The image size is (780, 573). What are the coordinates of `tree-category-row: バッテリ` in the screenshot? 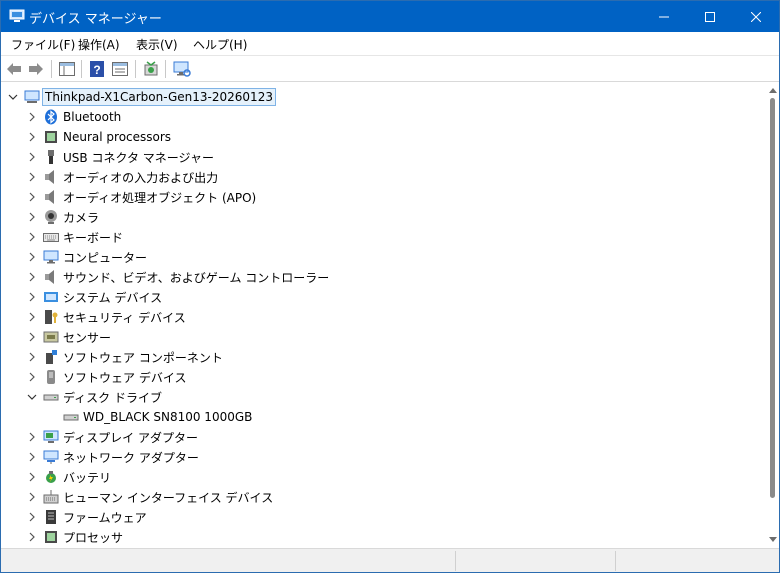 It's located at (382, 477).